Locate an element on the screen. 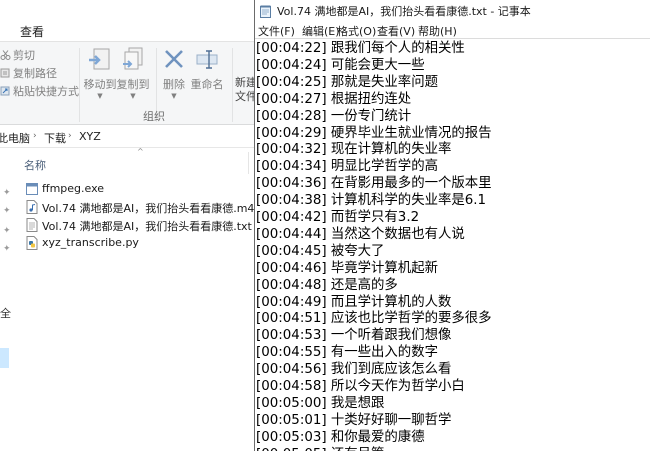 The height and width of the screenshot is (451, 650). new-folder-label-line1: 新建 is located at coordinates (244, 82).